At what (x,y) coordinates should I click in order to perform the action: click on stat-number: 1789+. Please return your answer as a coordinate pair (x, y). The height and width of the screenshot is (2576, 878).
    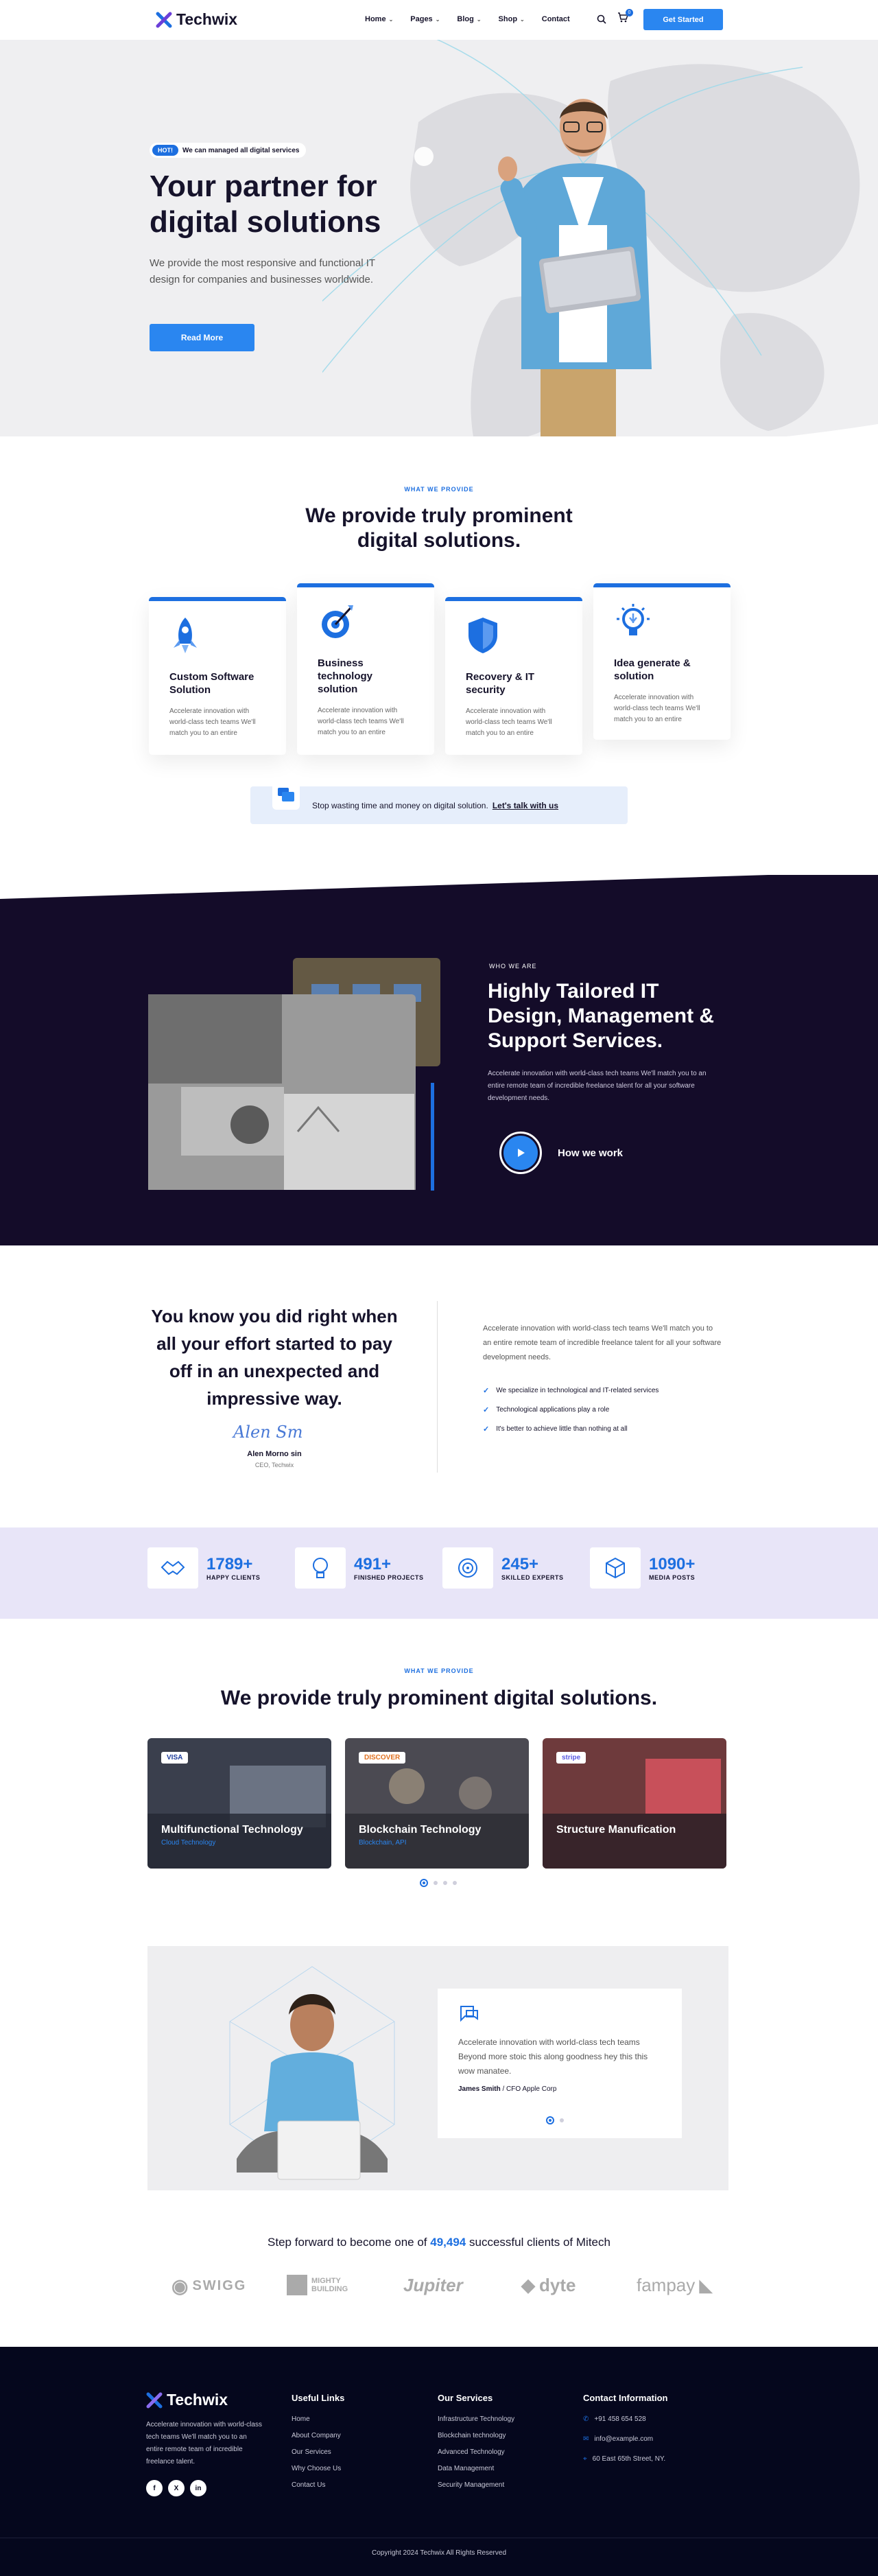
    Looking at the image, I should click on (229, 1564).